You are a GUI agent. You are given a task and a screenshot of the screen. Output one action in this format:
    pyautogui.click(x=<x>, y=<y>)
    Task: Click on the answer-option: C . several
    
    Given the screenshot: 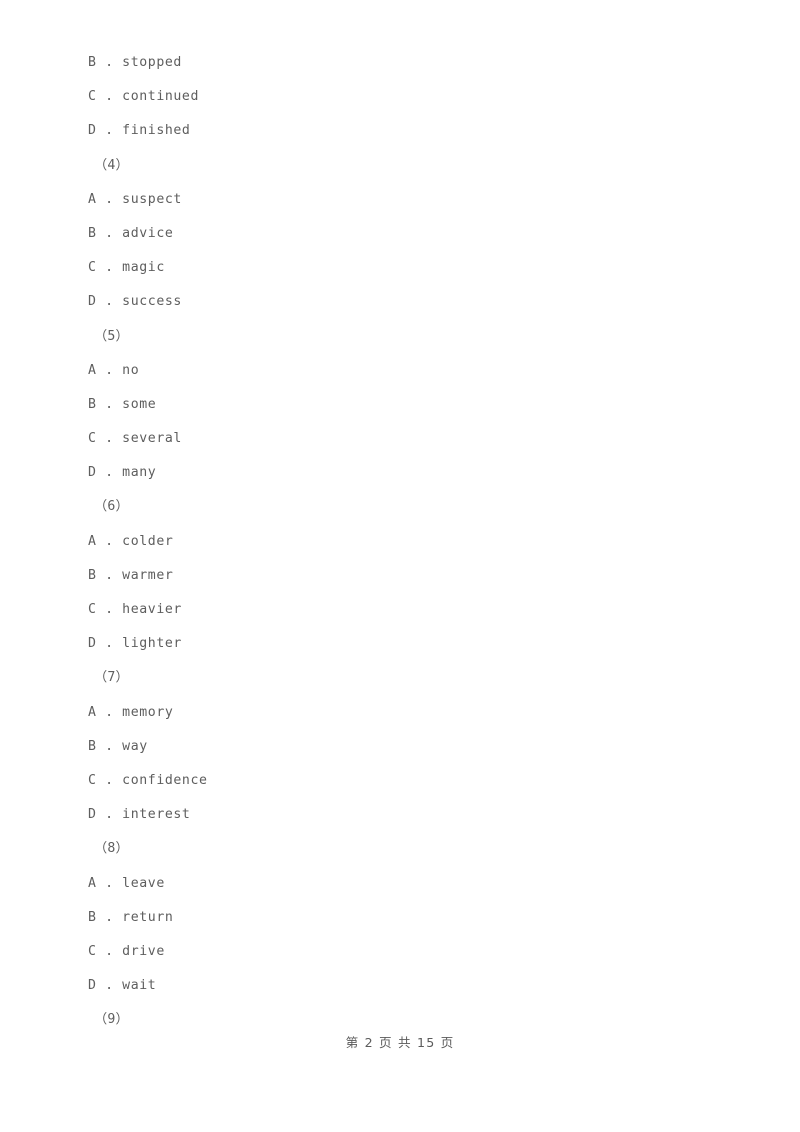 What is the action you would take?
    pyautogui.click(x=135, y=439)
    